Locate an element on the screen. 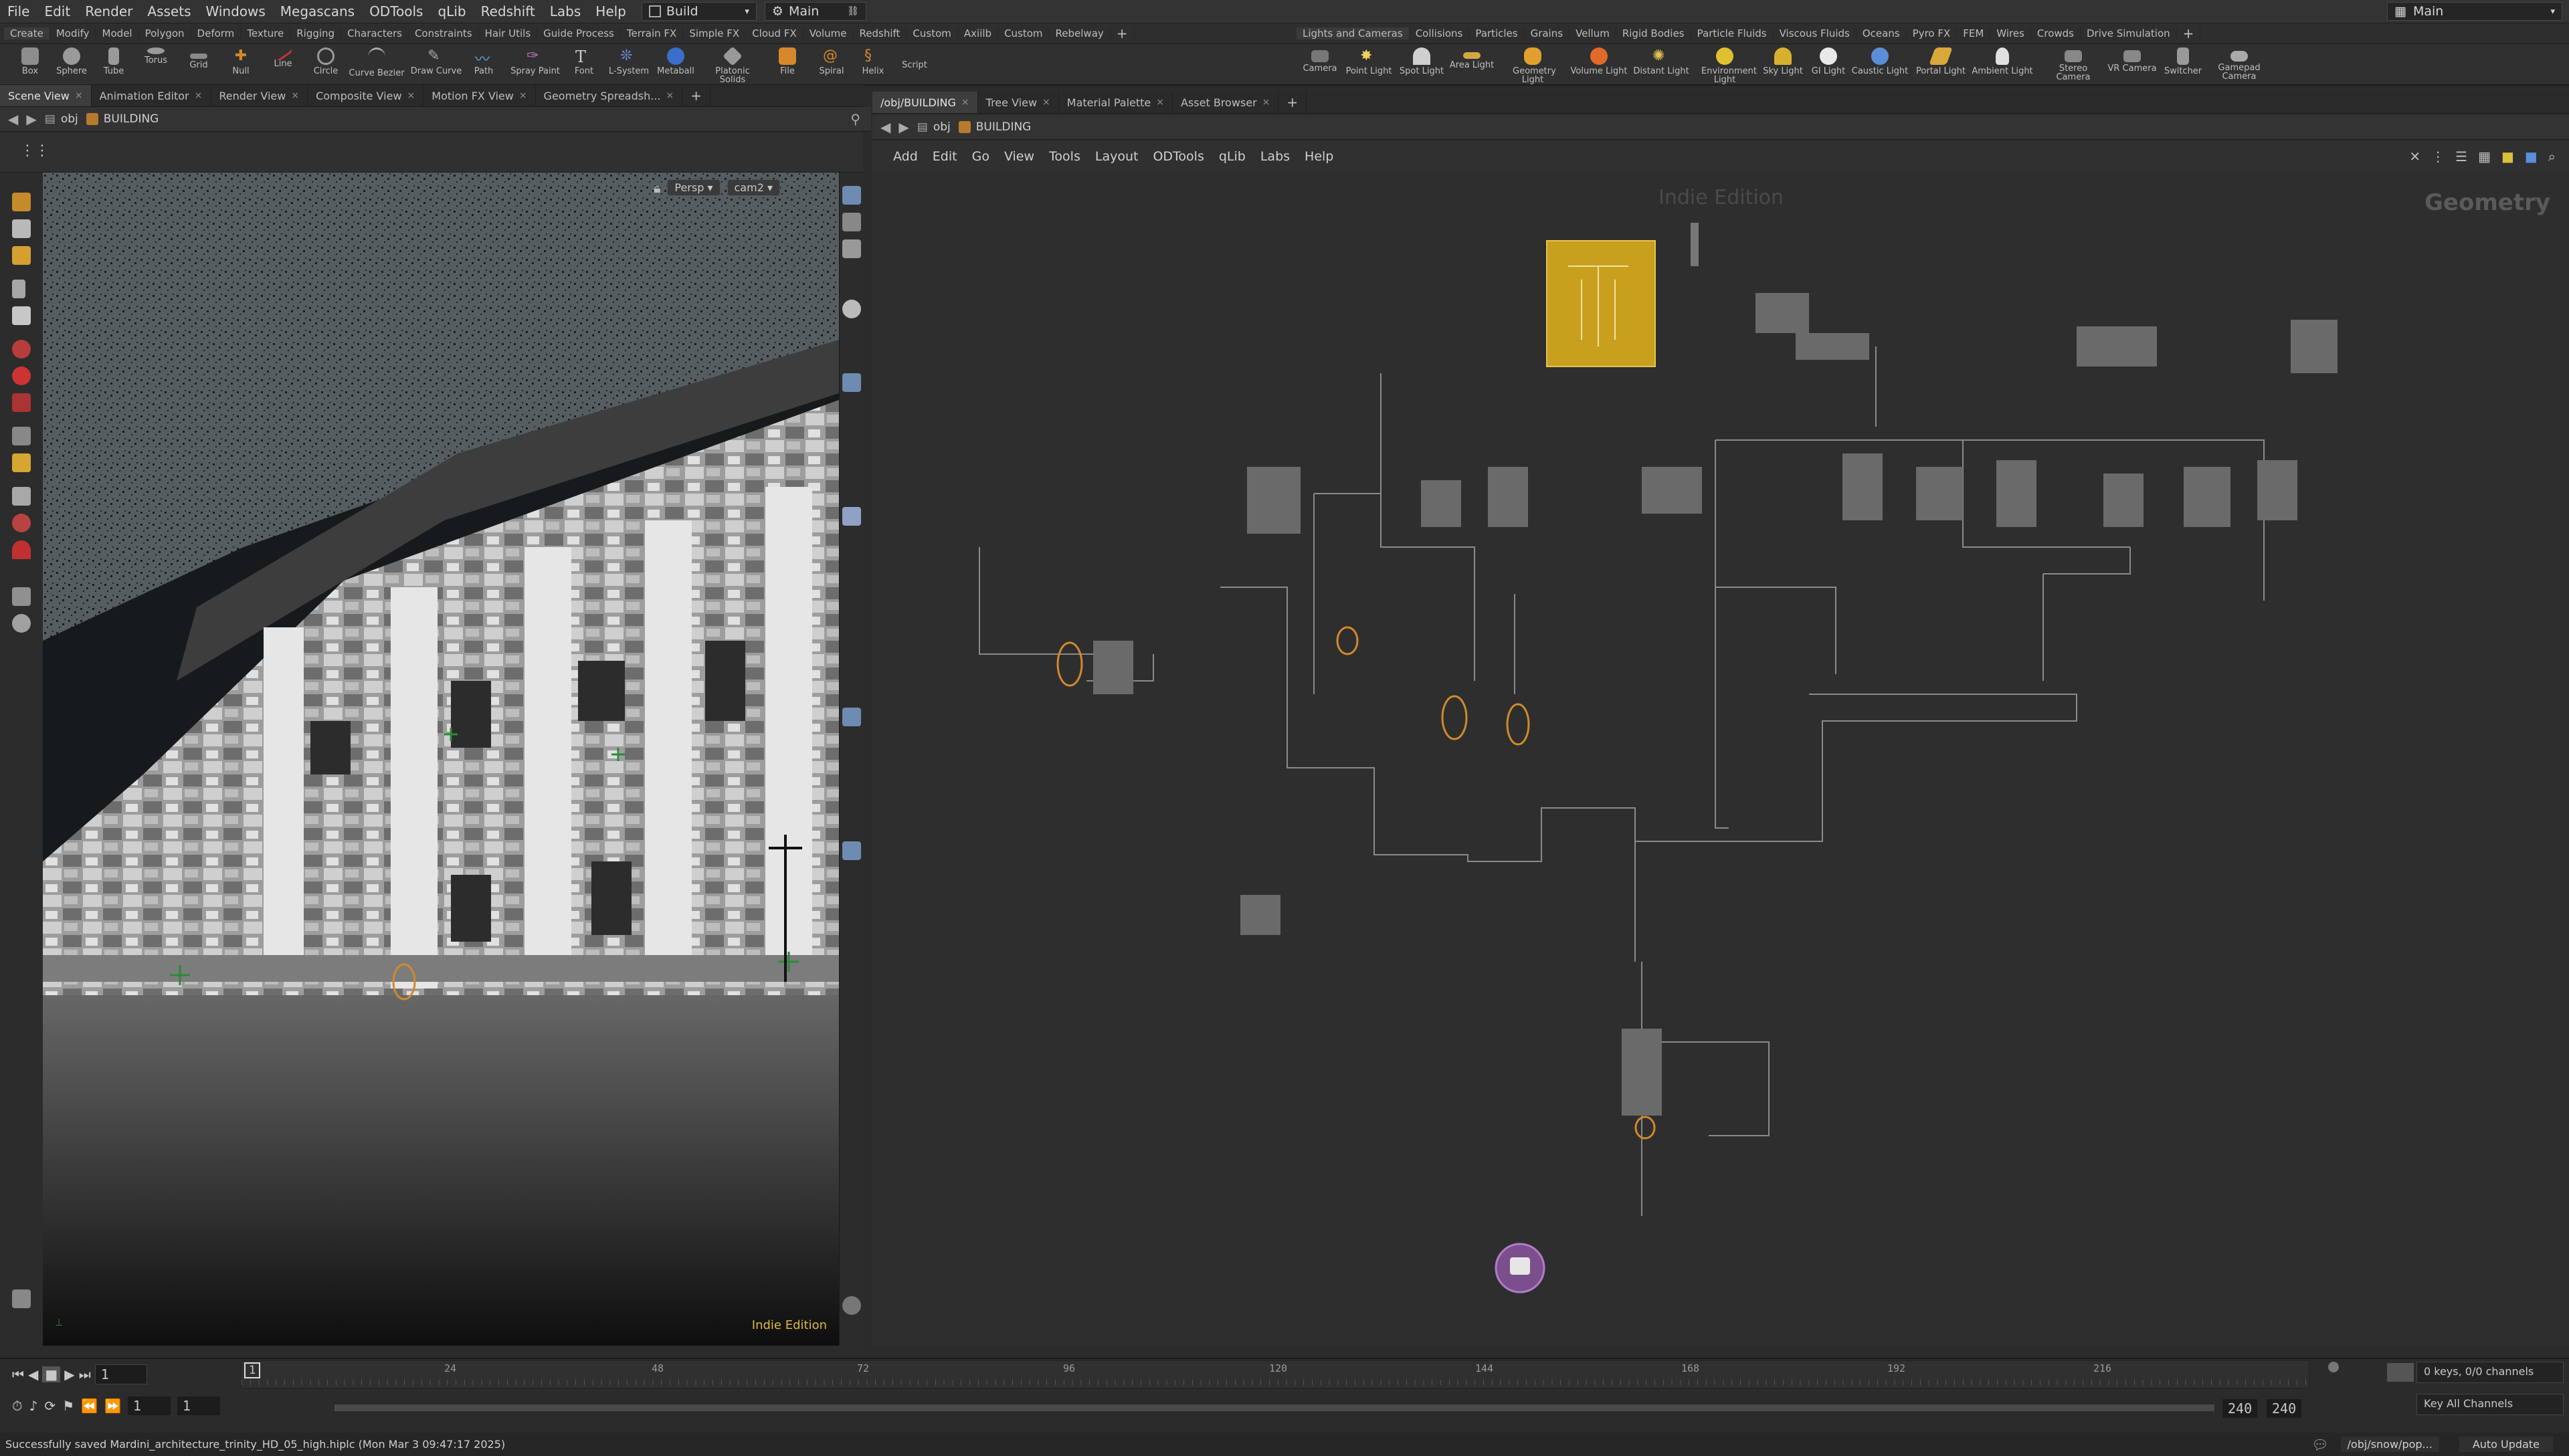 This screenshot has width=2569, height=1456. current-frame-field: 1 is located at coordinates (120, 1374).